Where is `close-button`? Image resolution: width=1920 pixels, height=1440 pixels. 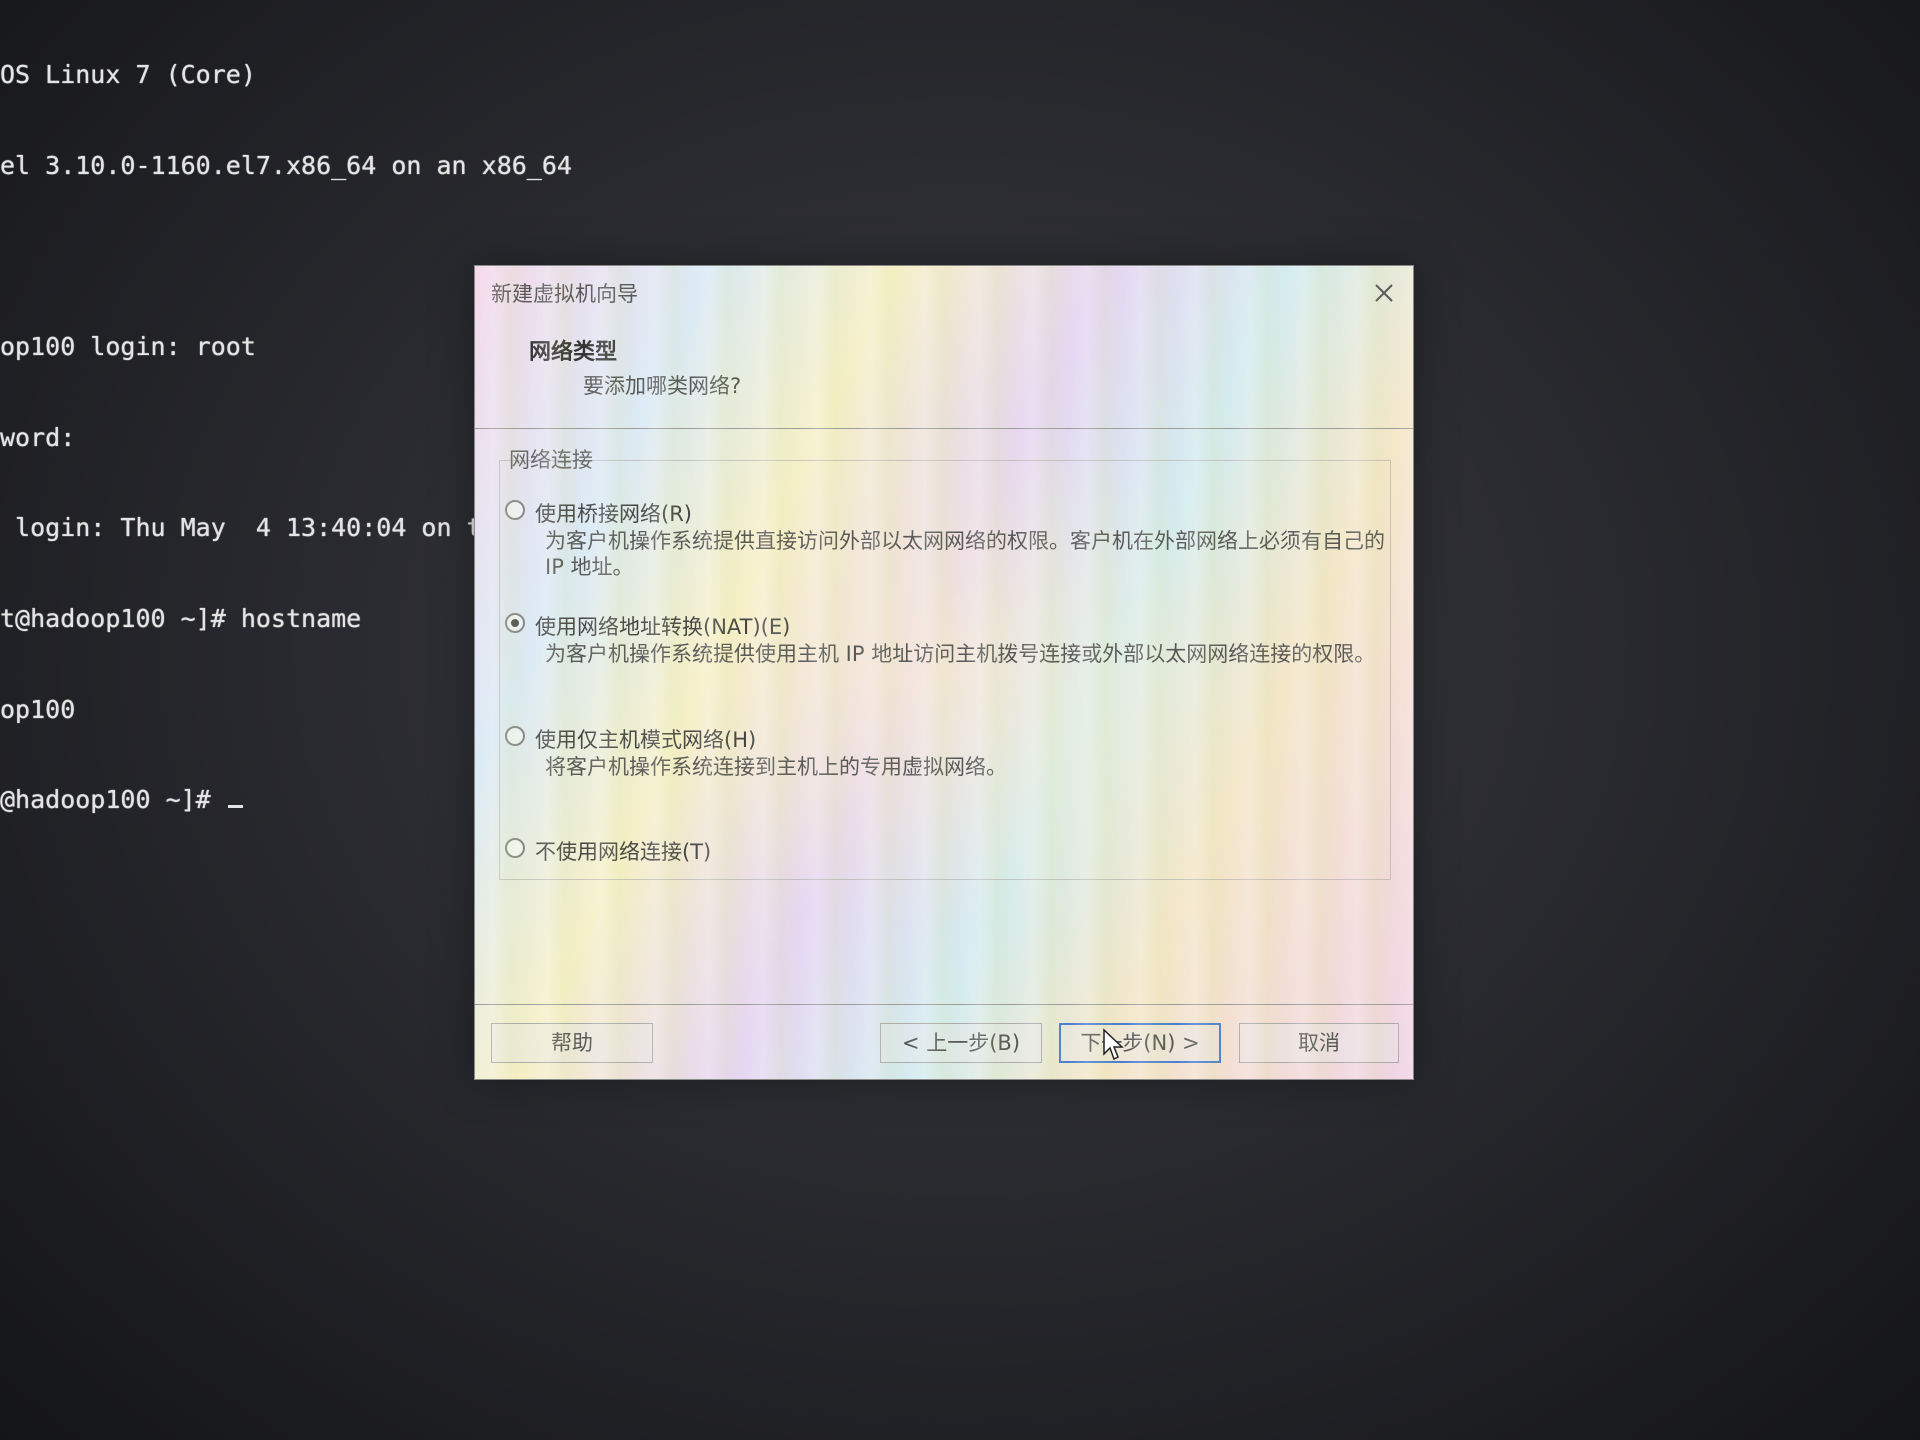
close-button is located at coordinates (1384, 293).